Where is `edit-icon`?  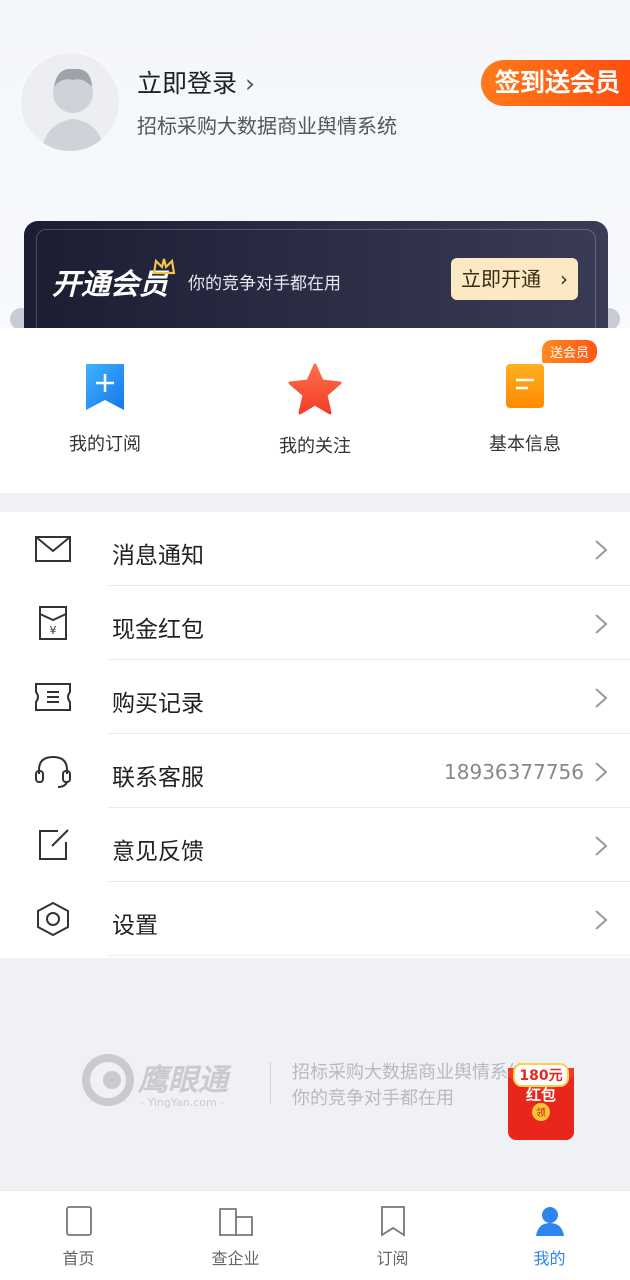 edit-icon is located at coordinates (54, 844).